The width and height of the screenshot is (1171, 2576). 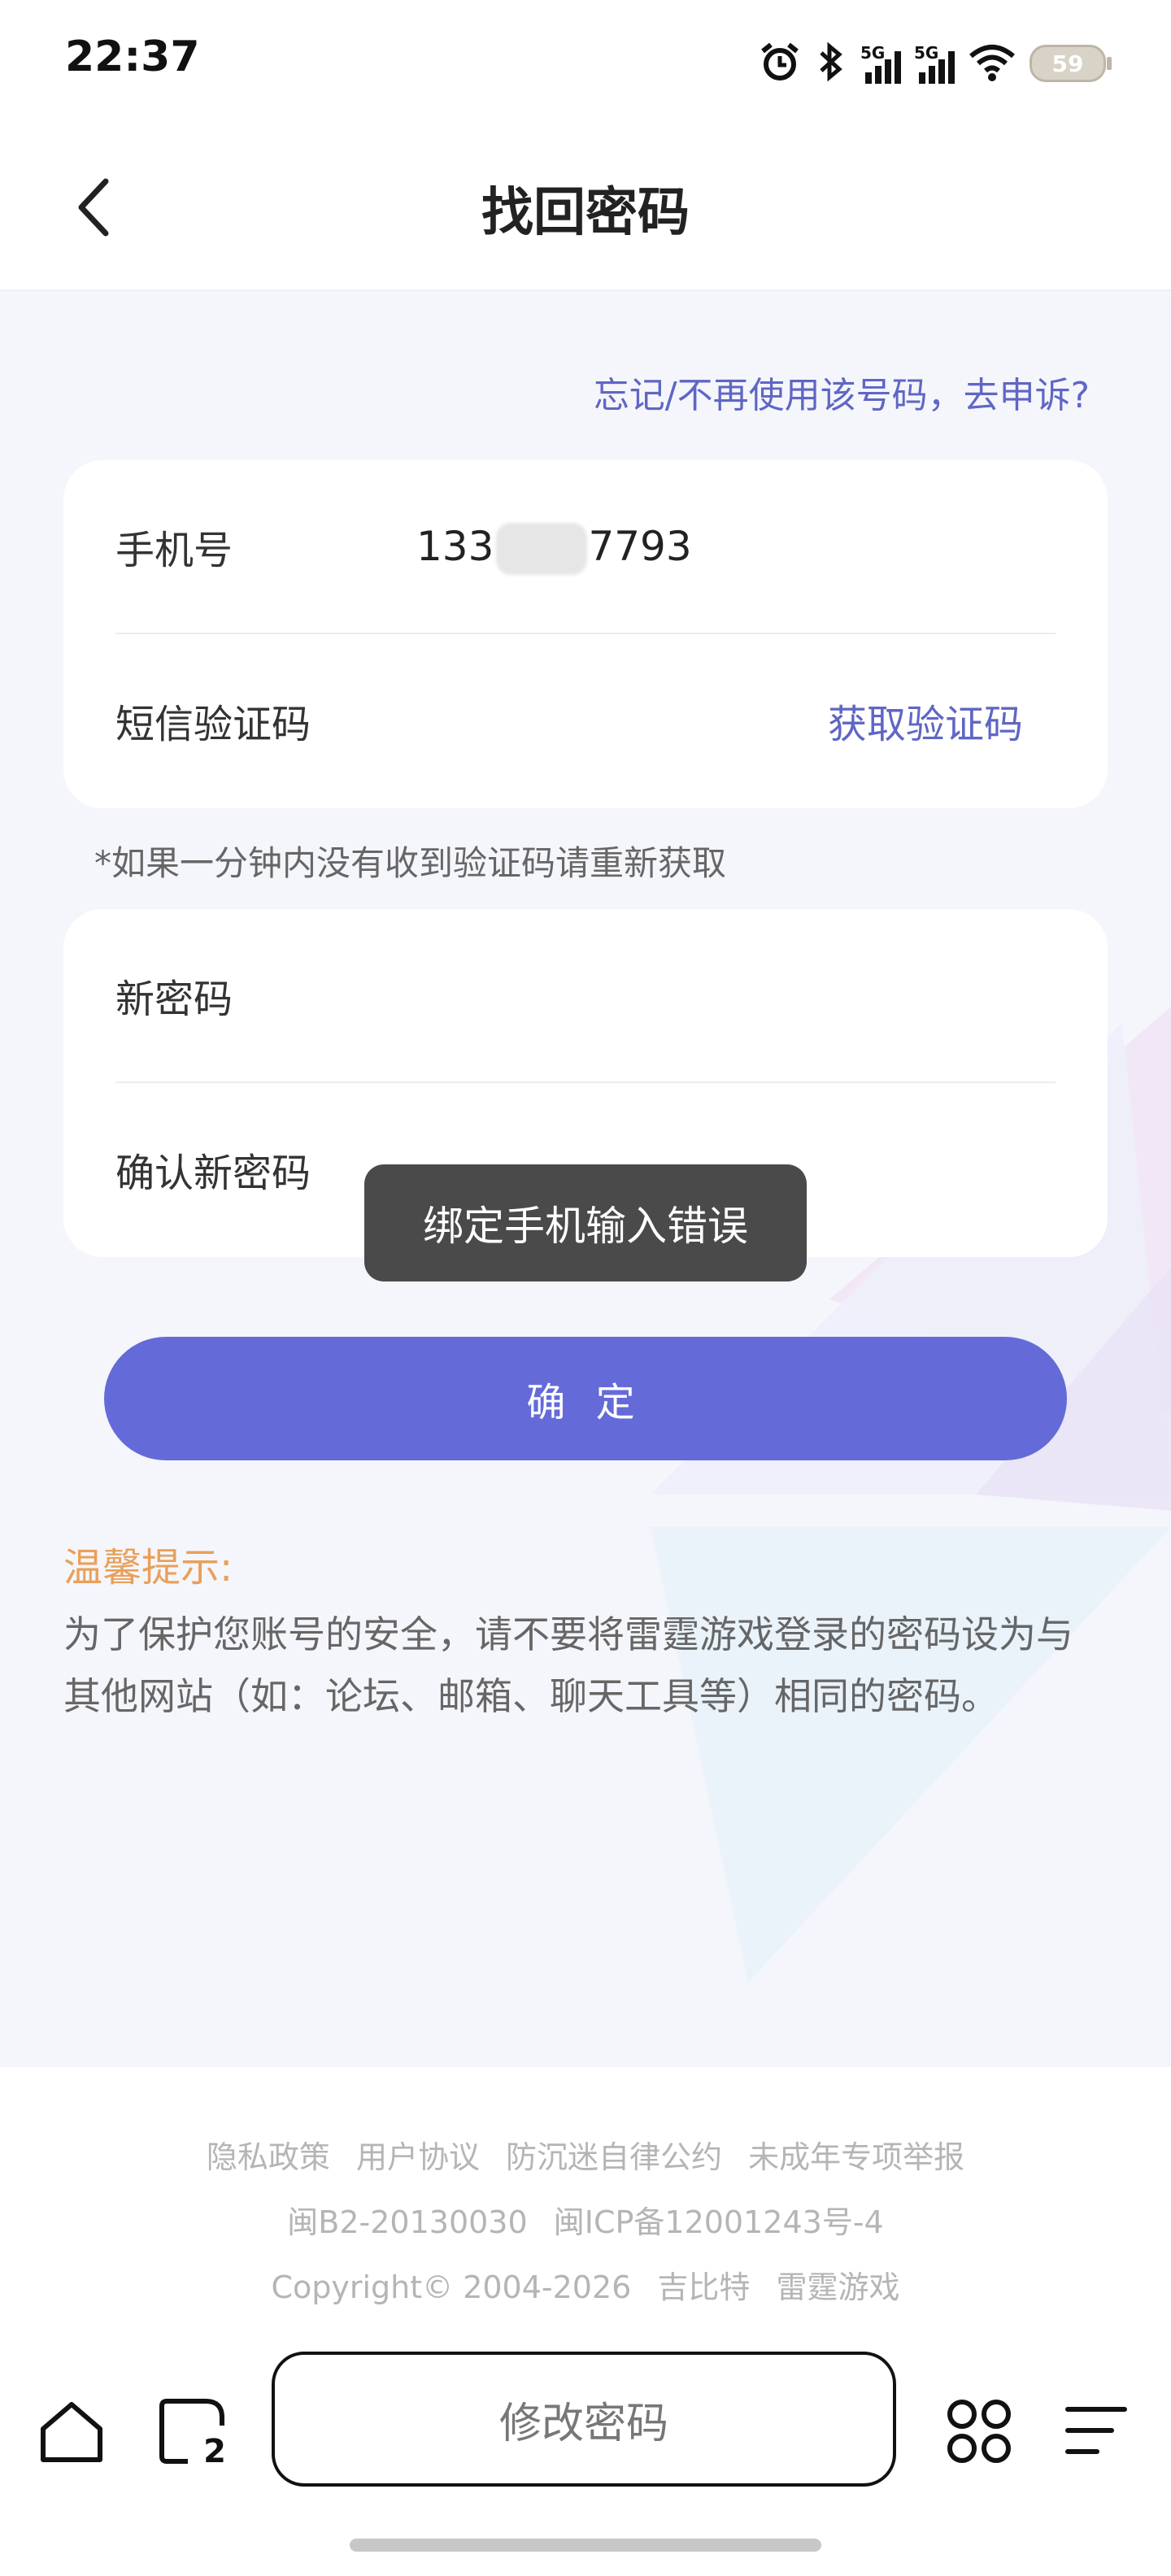 What do you see at coordinates (585, 720) in the screenshot?
I see `sms-code-row: 短信验证码 获取验证码` at bounding box center [585, 720].